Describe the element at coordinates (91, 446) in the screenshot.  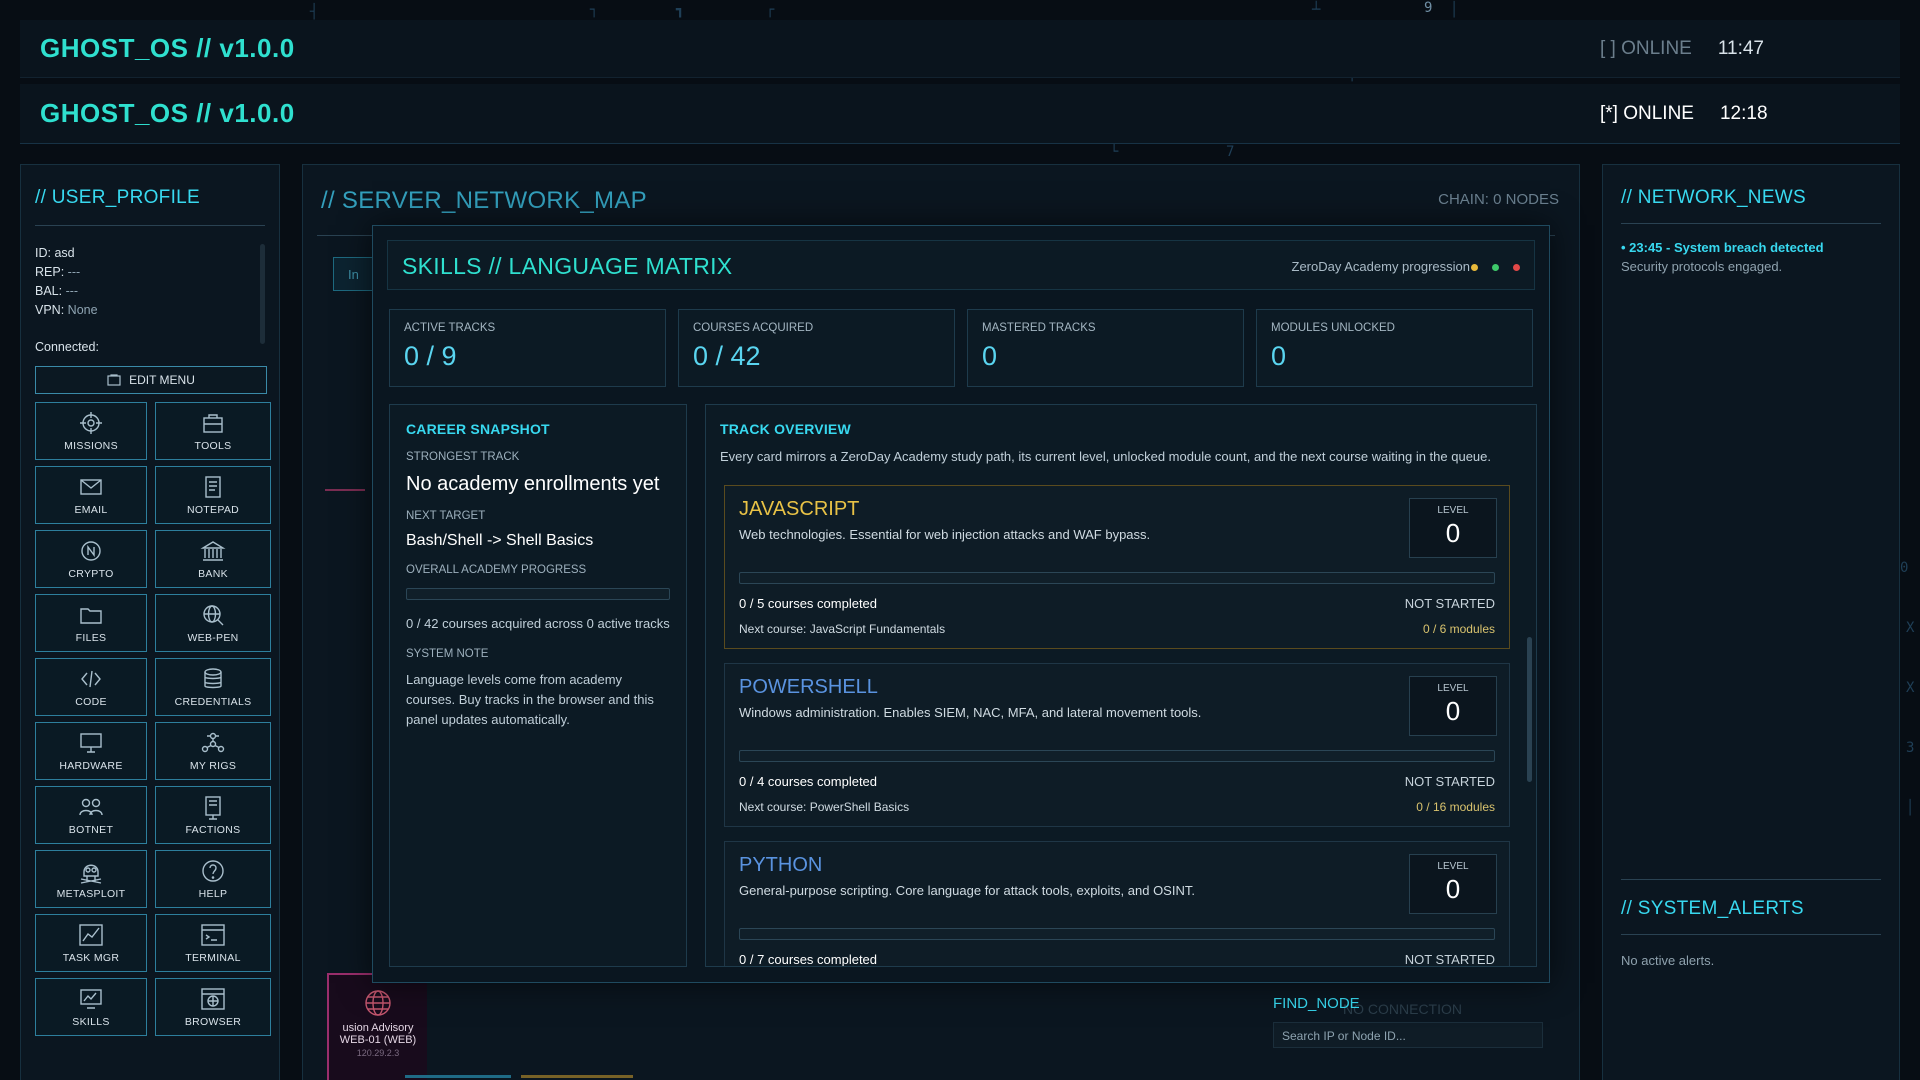
I see `app-label: MISSIONS` at that location.